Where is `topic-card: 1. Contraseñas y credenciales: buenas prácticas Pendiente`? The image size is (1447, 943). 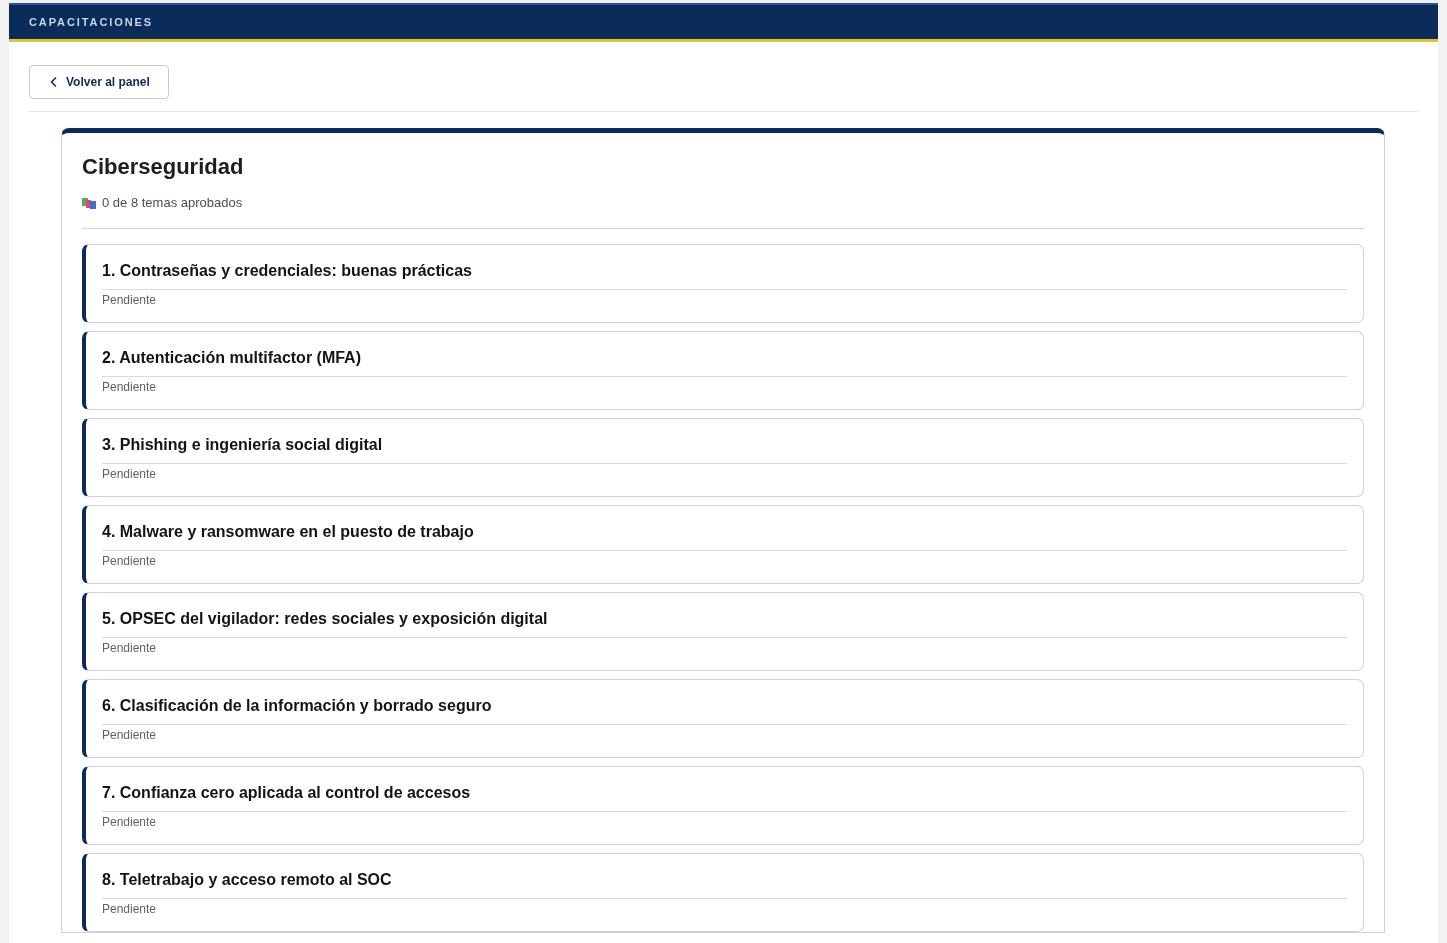
topic-card: 1. Contraseñas y credenciales: buenas prácticas Pendiente is located at coordinates (723, 283).